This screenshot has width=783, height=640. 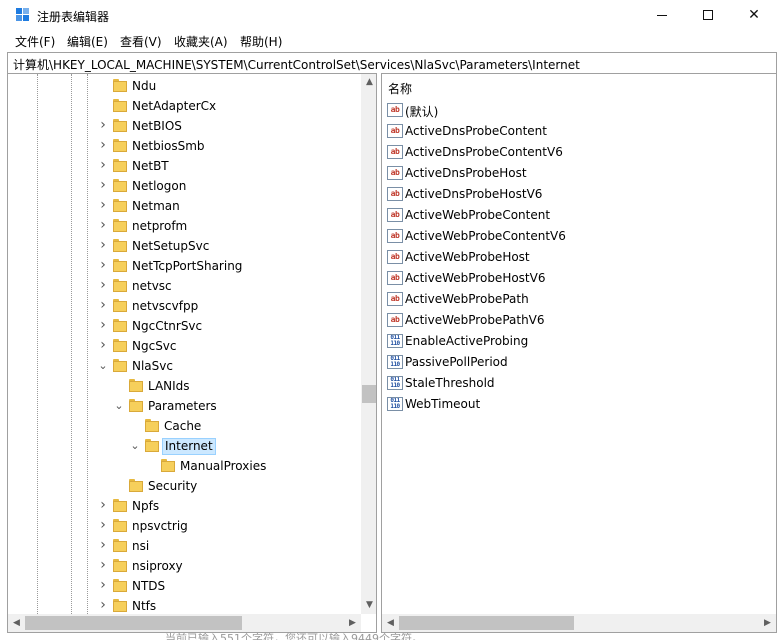 What do you see at coordinates (576, 257) in the screenshot?
I see `value-row: ab ActiveWebProbeHost` at bounding box center [576, 257].